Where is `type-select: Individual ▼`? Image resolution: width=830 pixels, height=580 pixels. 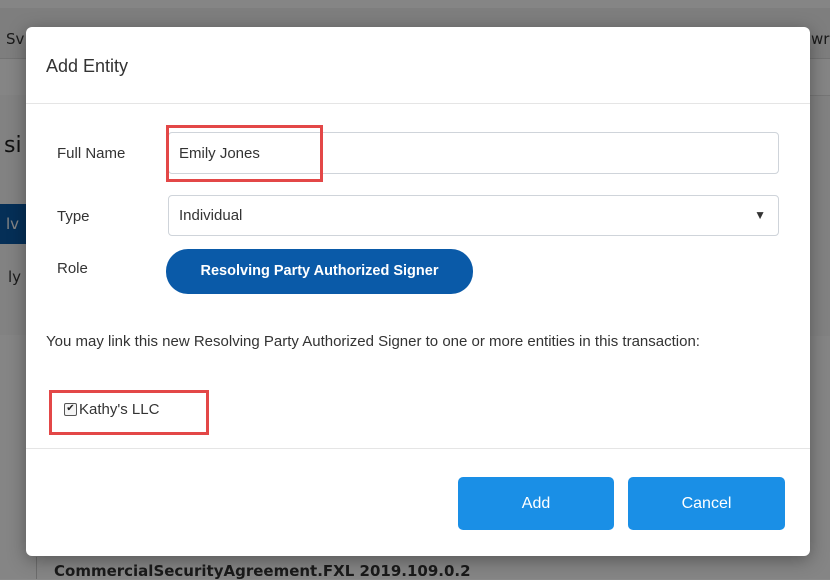 type-select: Individual ▼ is located at coordinates (473, 215).